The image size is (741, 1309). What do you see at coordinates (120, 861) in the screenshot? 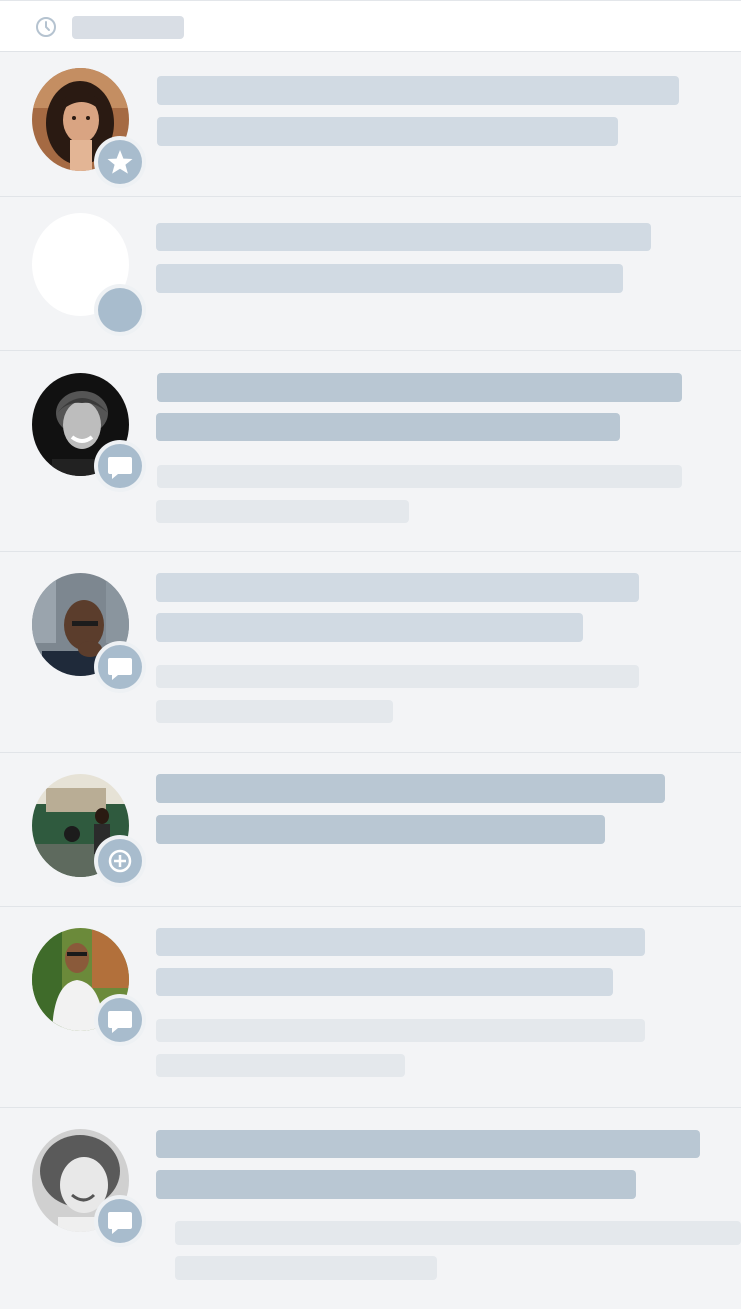
I see `plus-circle-icon` at bounding box center [120, 861].